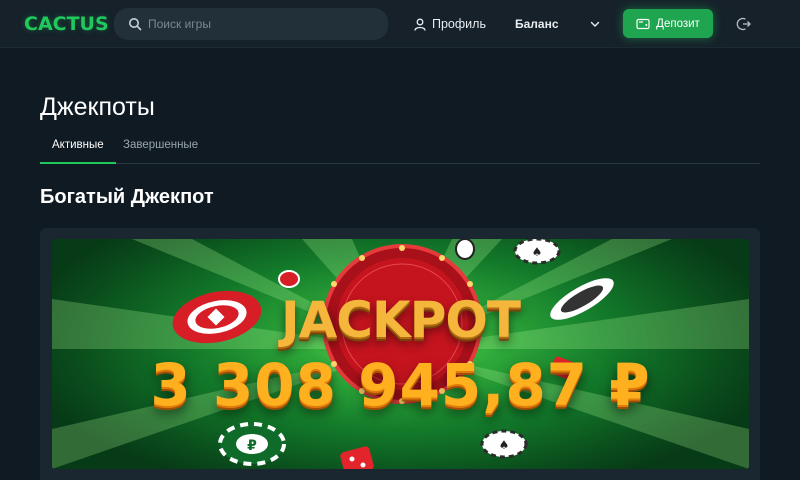 The height and width of the screenshot is (480, 800). I want to click on chip-spade-top: ♠, so click(537, 252).